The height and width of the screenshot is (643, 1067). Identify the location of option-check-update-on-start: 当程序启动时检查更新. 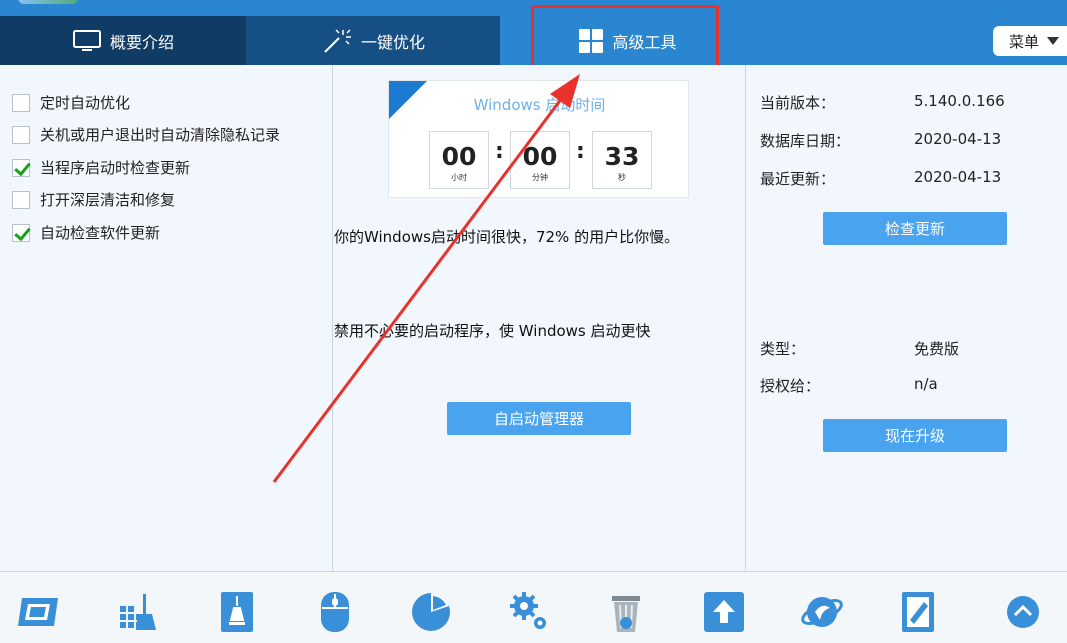
(101, 167).